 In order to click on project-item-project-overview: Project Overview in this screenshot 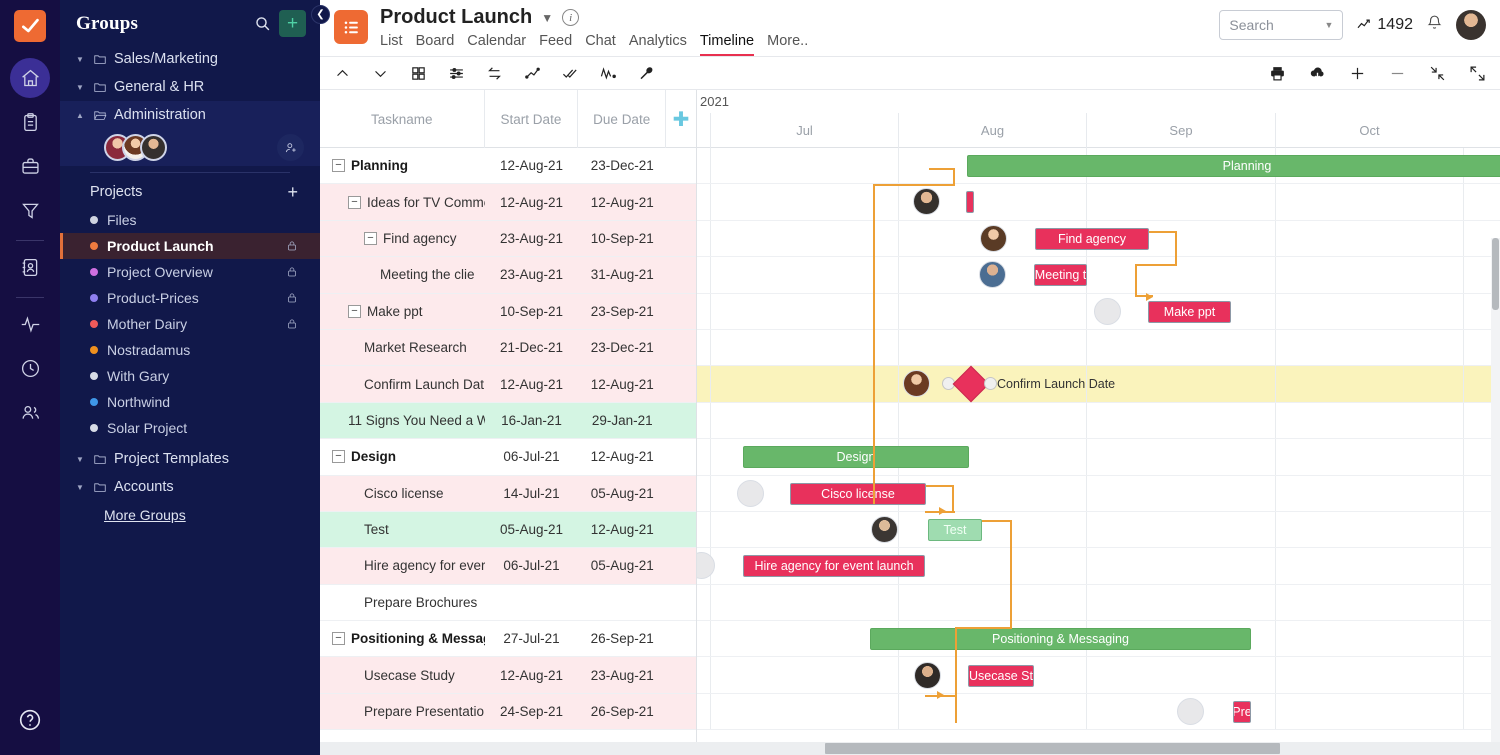, I will do `click(190, 272)`.